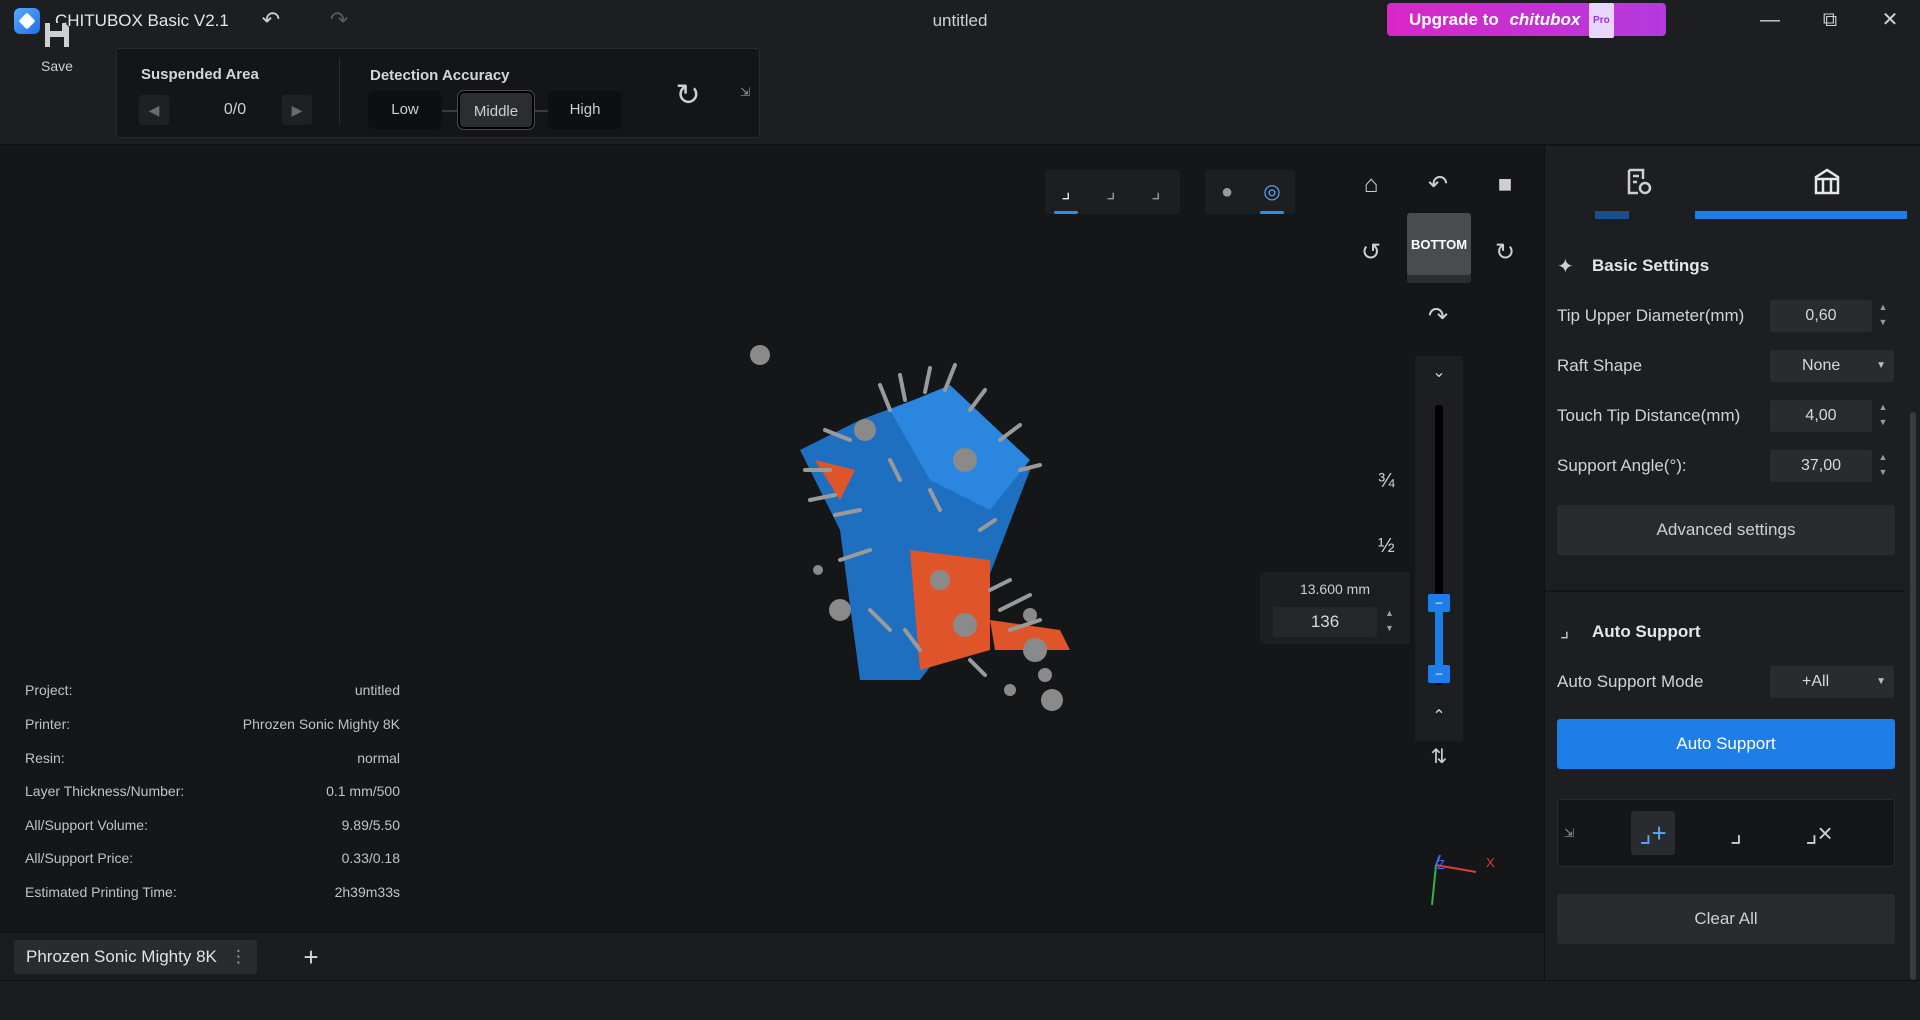  I want to click on layer-slider-top-knob: –, so click(1439, 603).